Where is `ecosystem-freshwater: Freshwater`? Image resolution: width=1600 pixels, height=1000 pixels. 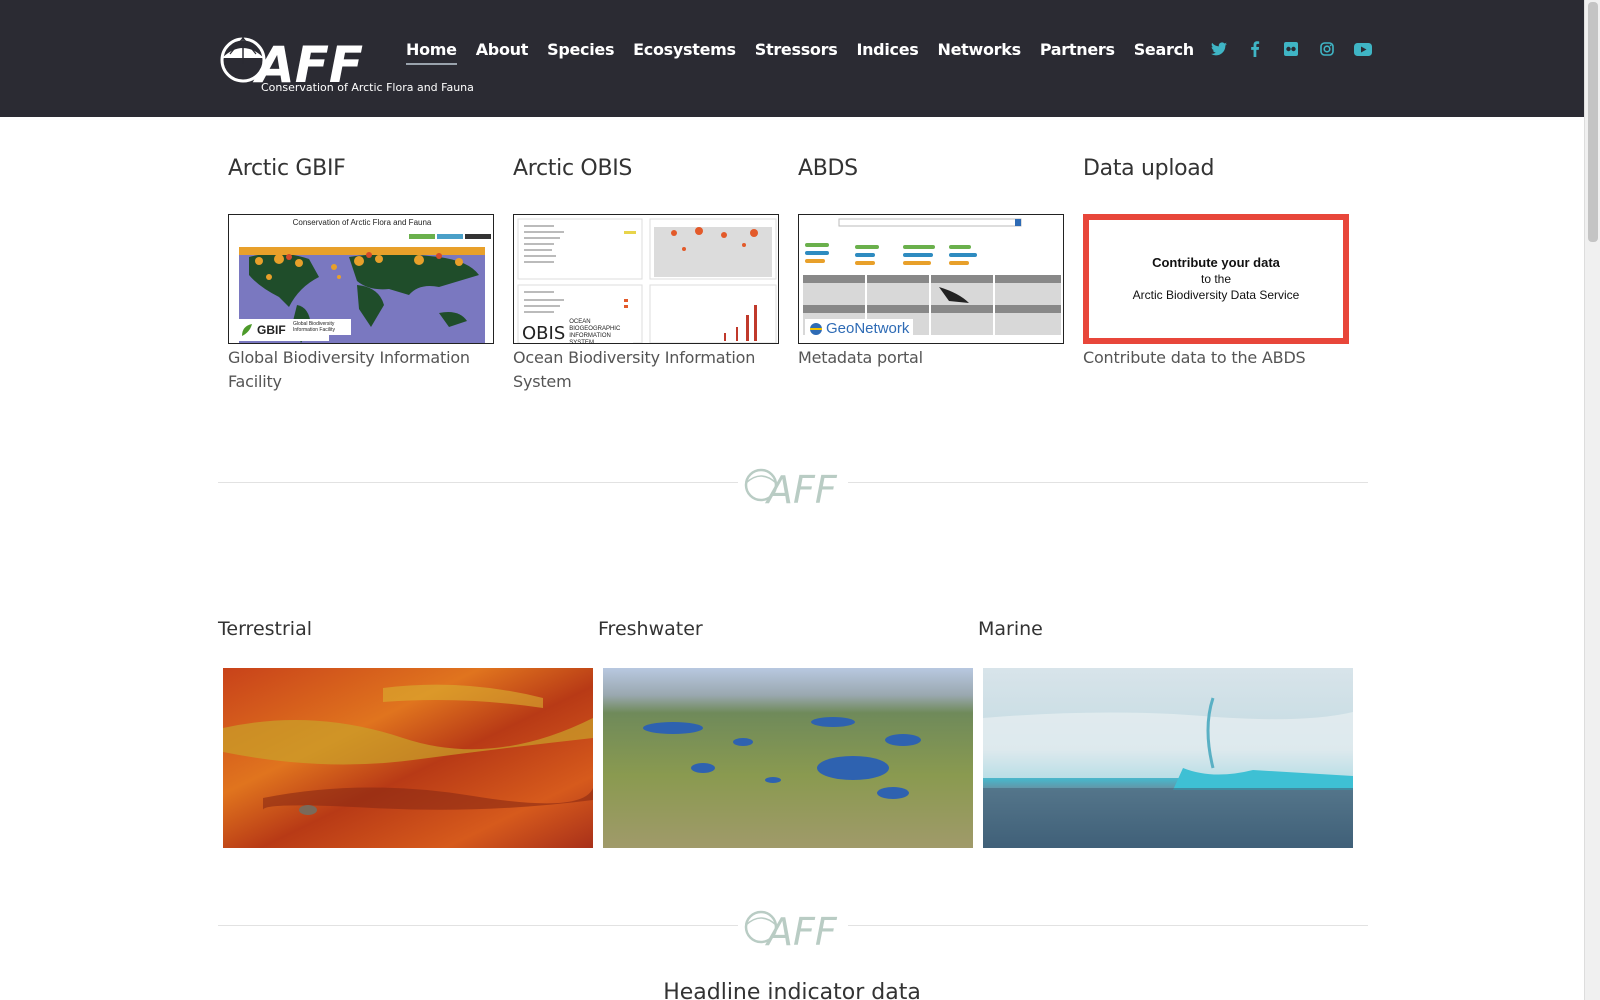 ecosystem-freshwater: Freshwater is located at coordinates (785, 735).